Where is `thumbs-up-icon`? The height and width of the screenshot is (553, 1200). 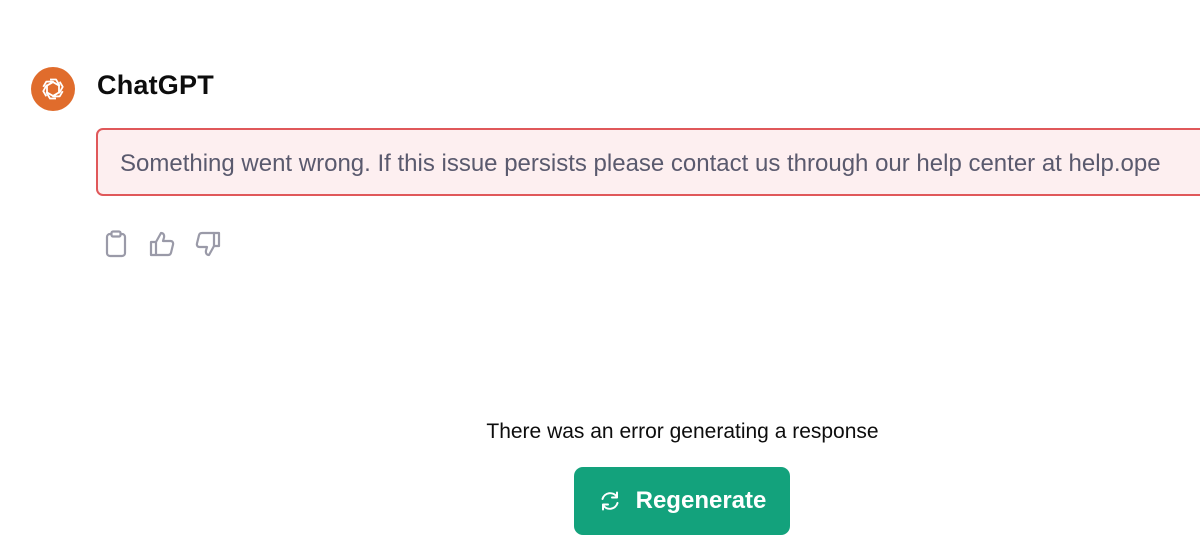
thumbs-up-icon is located at coordinates (162, 244).